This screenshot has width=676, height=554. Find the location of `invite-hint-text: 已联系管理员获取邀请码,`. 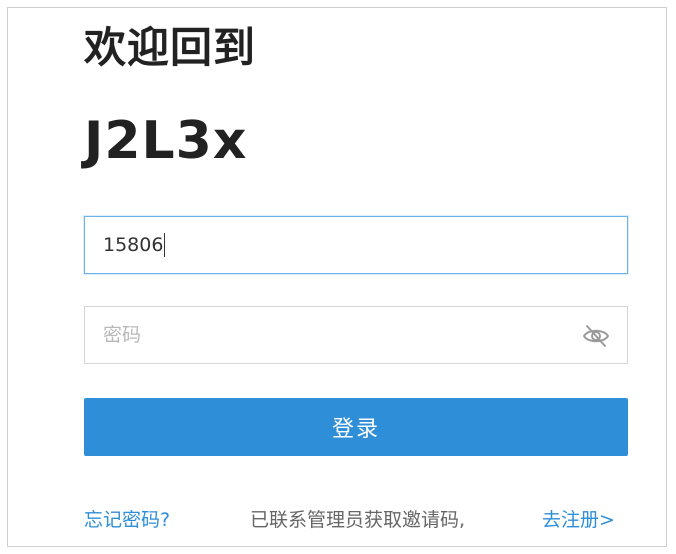

invite-hint-text: 已联系管理员获取邀请码, is located at coordinates (358, 520).